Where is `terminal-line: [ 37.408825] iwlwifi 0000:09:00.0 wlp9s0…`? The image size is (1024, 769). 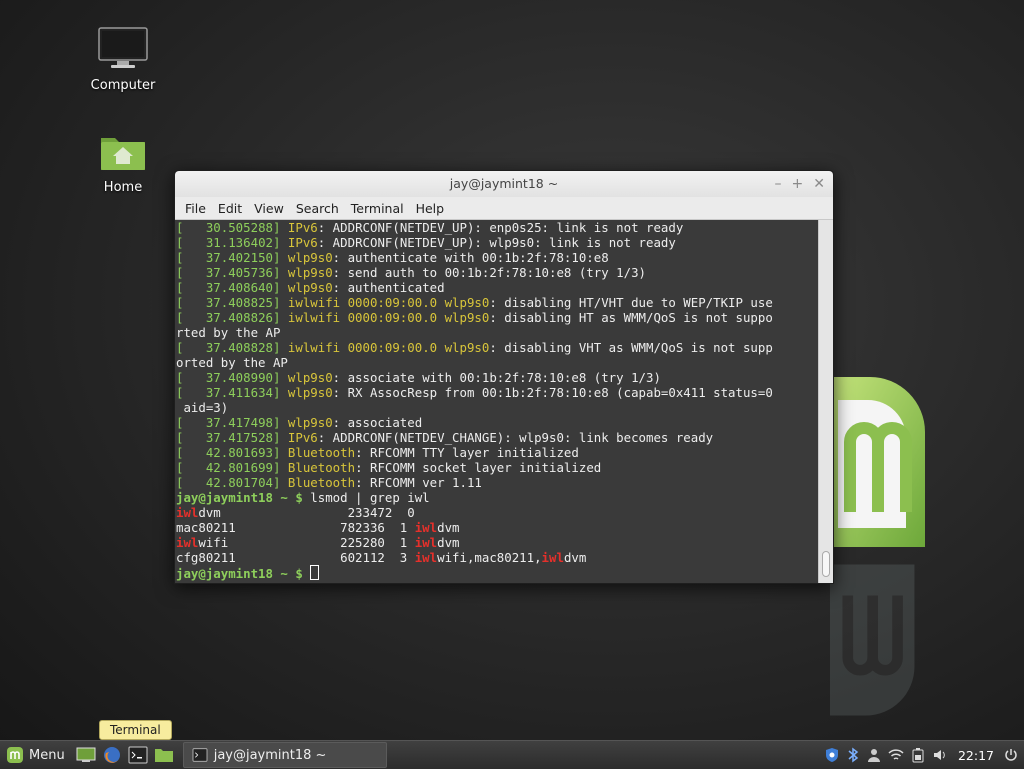
terminal-line: [ 37.408825] iwlwifi 0000:09:00.0 wlp9s0… is located at coordinates (497, 302).